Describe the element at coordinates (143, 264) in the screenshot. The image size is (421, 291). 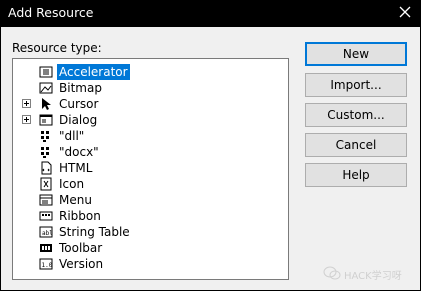
I see `tree-item-version: 1.0 Version` at that location.